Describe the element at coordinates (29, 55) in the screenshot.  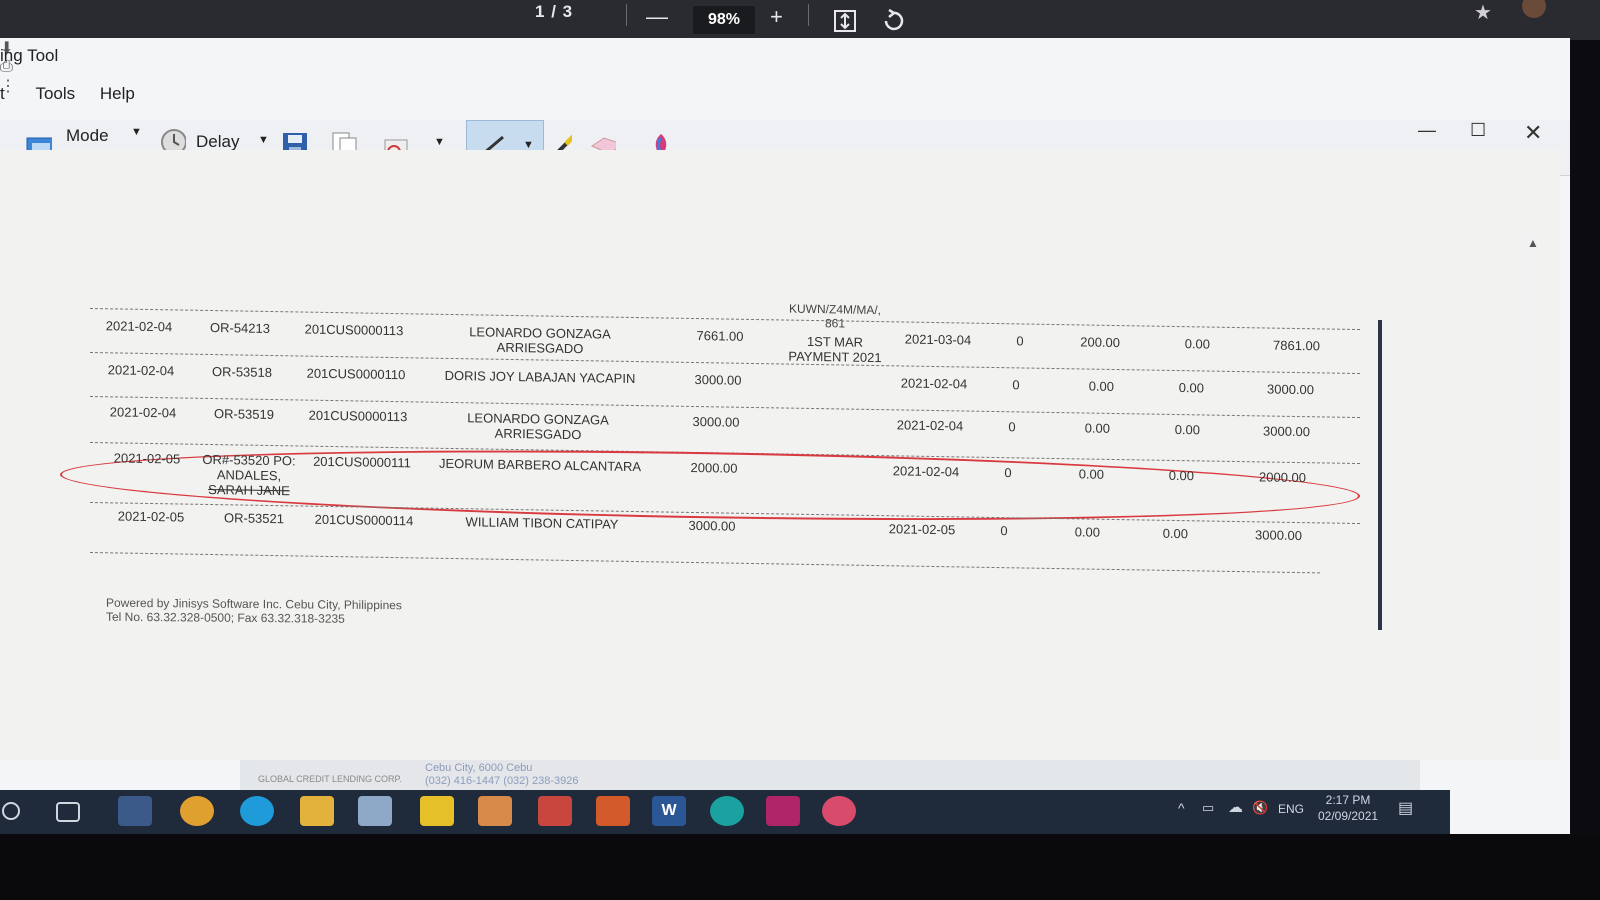
I see `window-title: ing Tool` at that location.